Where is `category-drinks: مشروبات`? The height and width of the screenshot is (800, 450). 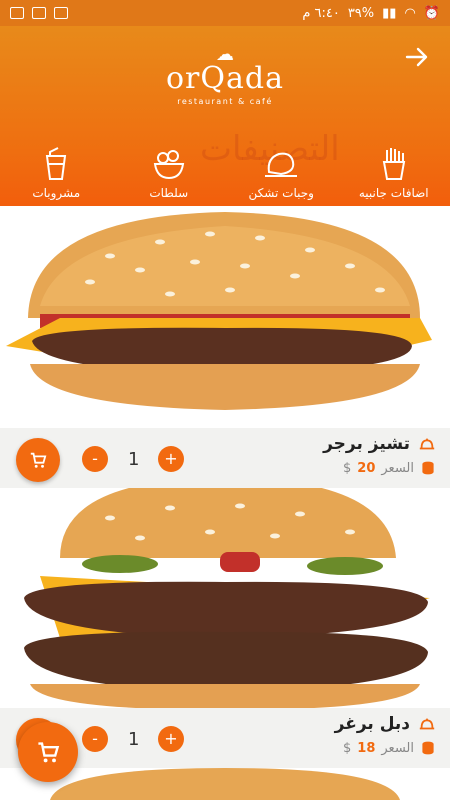
category-drinks: مشروبات is located at coordinates (56, 176).